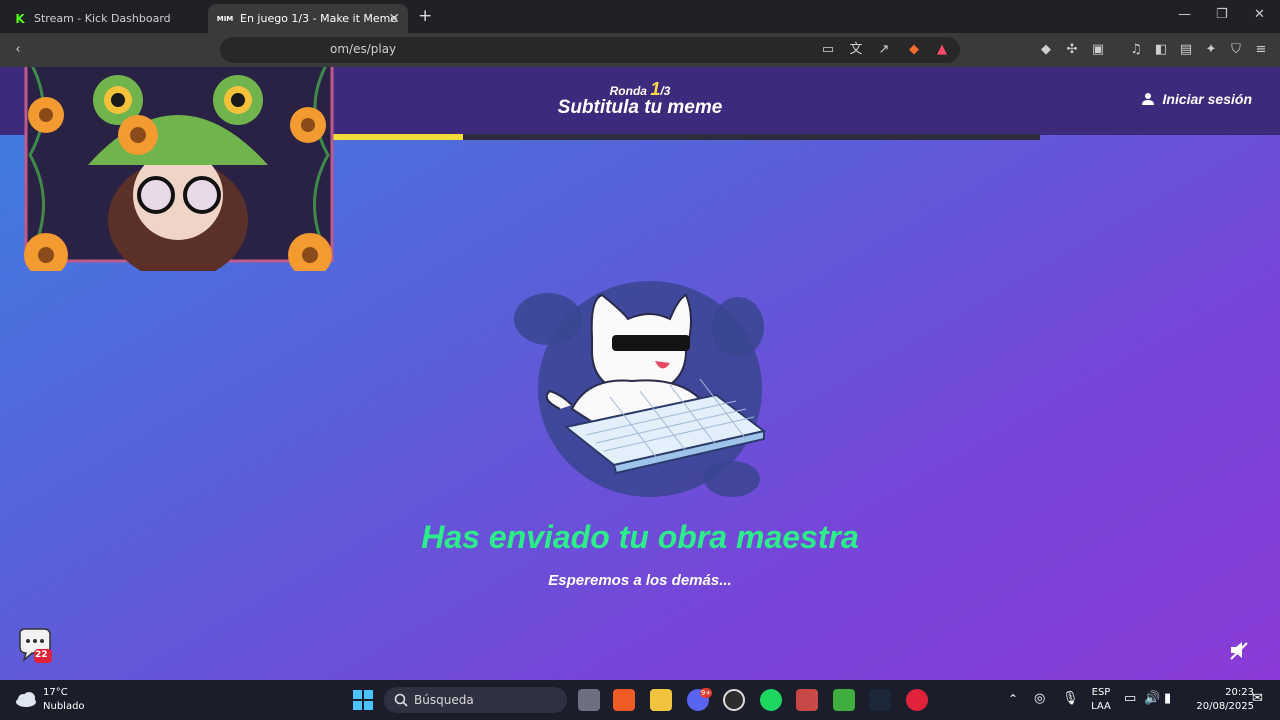 Image resolution: width=1280 pixels, height=720 pixels. What do you see at coordinates (26, 699) in the screenshot?
I see `cloud-weather-icon` at bounding box center [26, 699].